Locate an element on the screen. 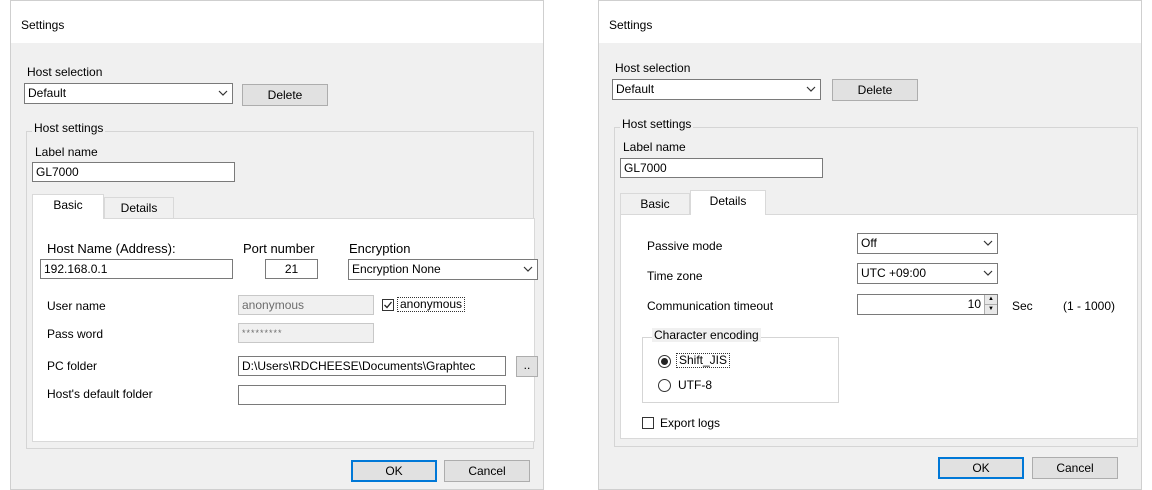 The image size is (1152, 490). utf8-label: UTF-8 is located at coordinates (695, 385).